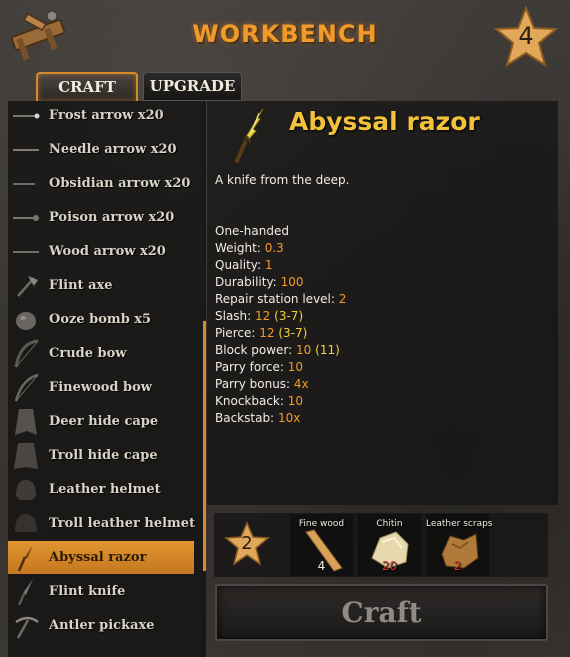 This screenshot has width=570, height=657. I want to click on requirements-panel: 2 Fine wood 4 Chitin 20 Leather scraps 2, so click(381, 545).